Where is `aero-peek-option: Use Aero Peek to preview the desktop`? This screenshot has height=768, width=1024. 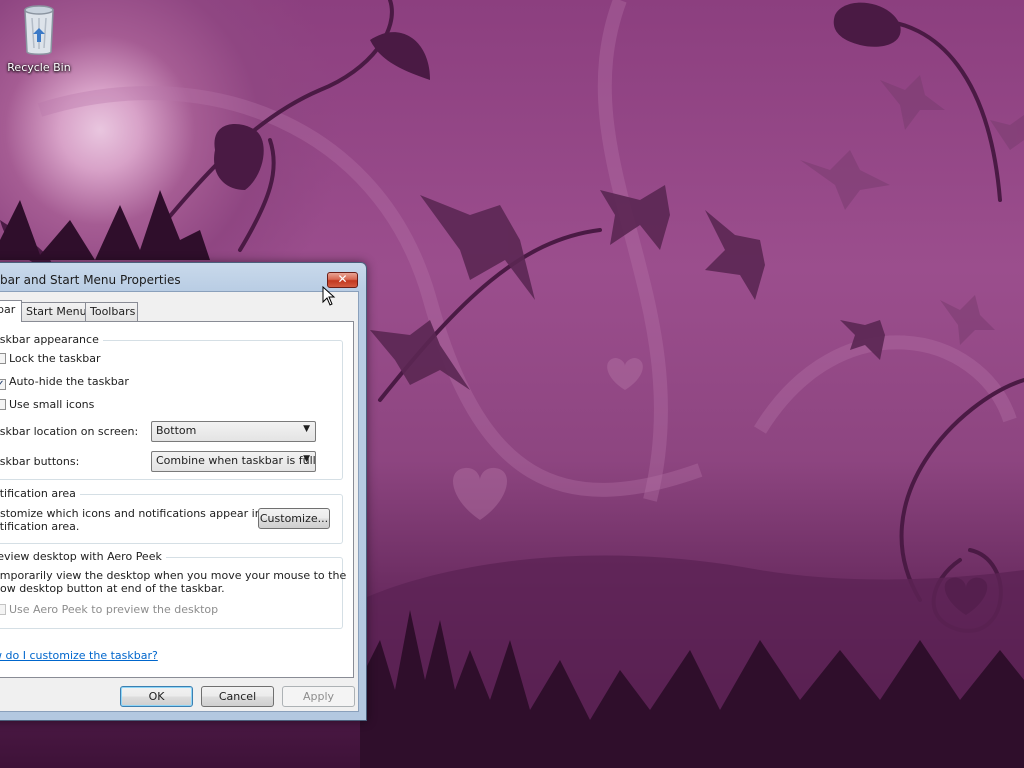 aero-peek-option: Use Aero Peek to preview the desktop is located at coordinates (109, 609).